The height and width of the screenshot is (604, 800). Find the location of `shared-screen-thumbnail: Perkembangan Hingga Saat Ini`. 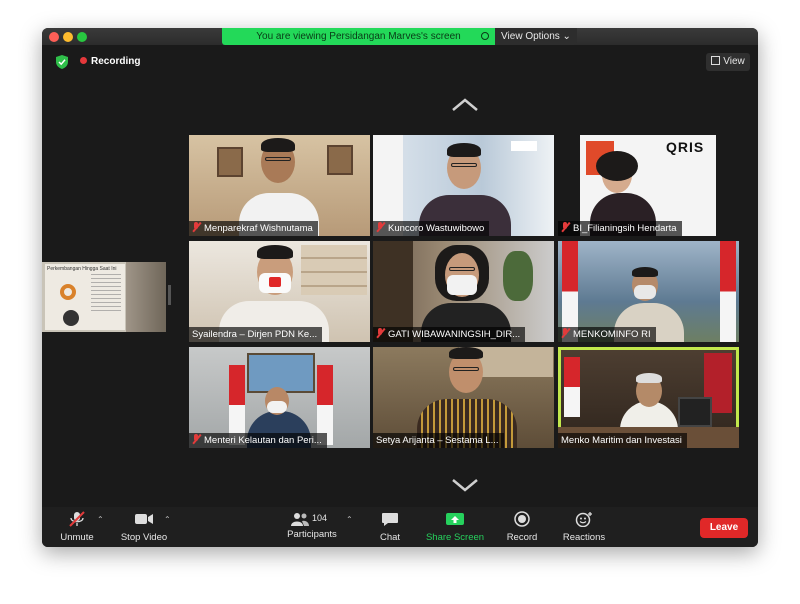

shared-screen-thumbnail: Perkembangan Hingga Saat Ini is located at coordinates (104, 297).